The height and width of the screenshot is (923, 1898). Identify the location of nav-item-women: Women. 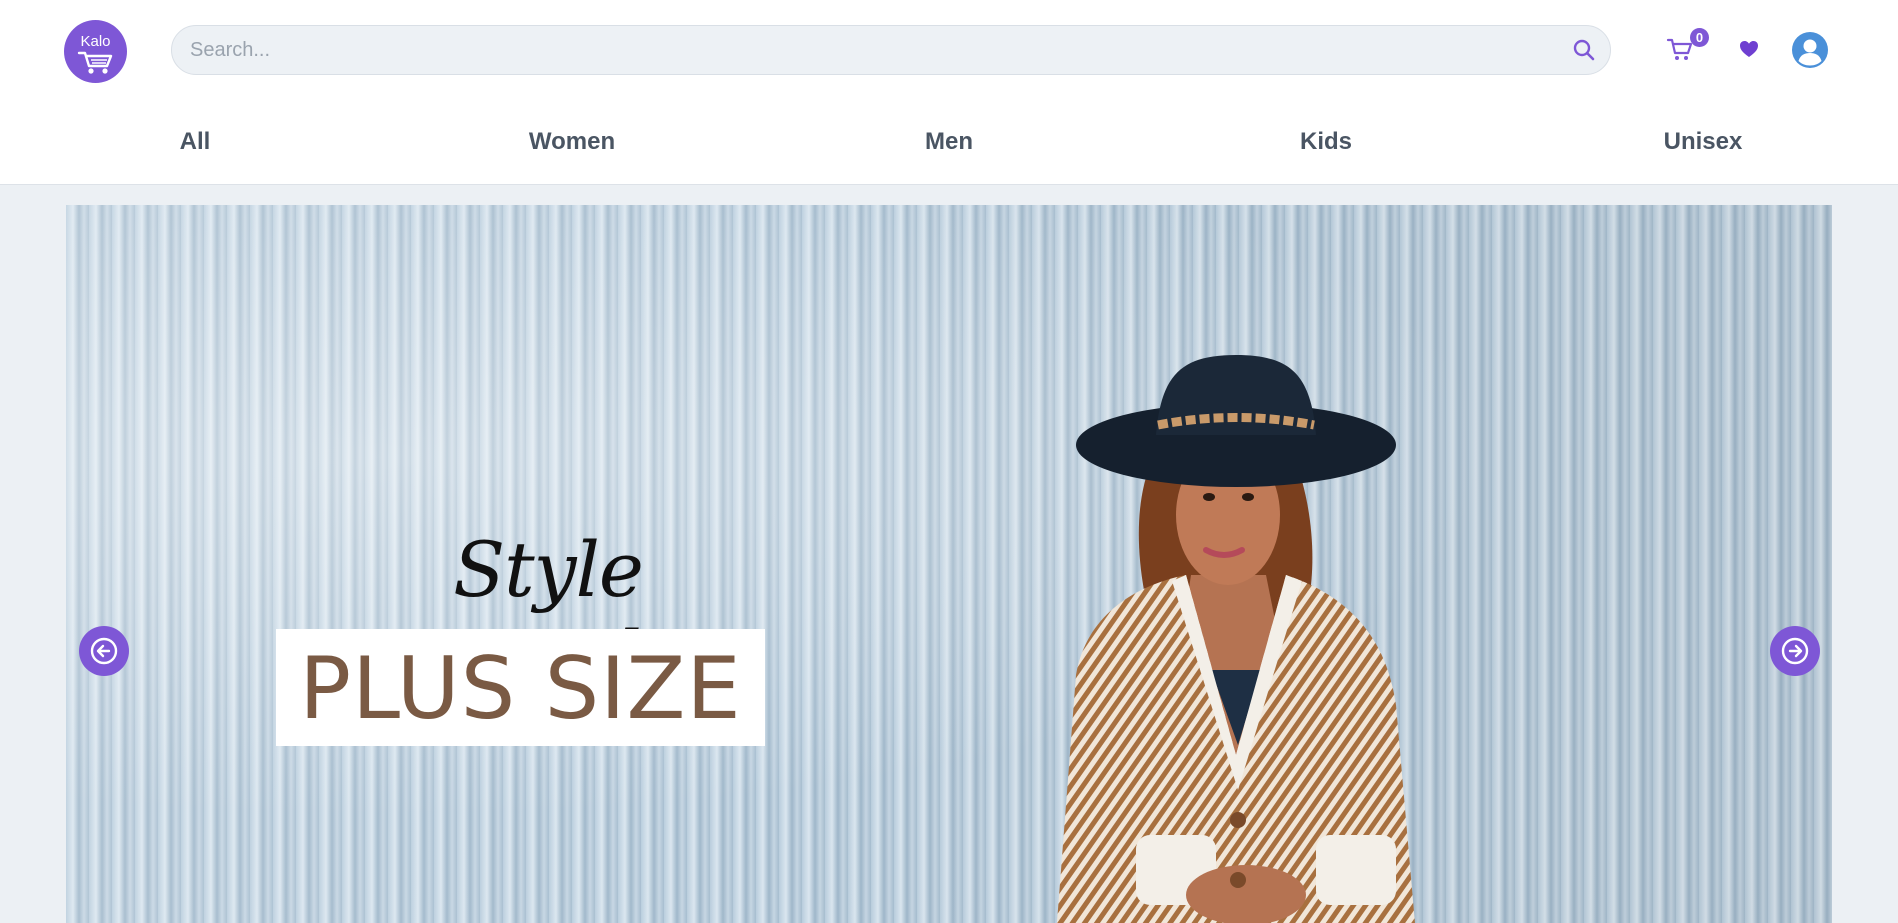
(572, 142).